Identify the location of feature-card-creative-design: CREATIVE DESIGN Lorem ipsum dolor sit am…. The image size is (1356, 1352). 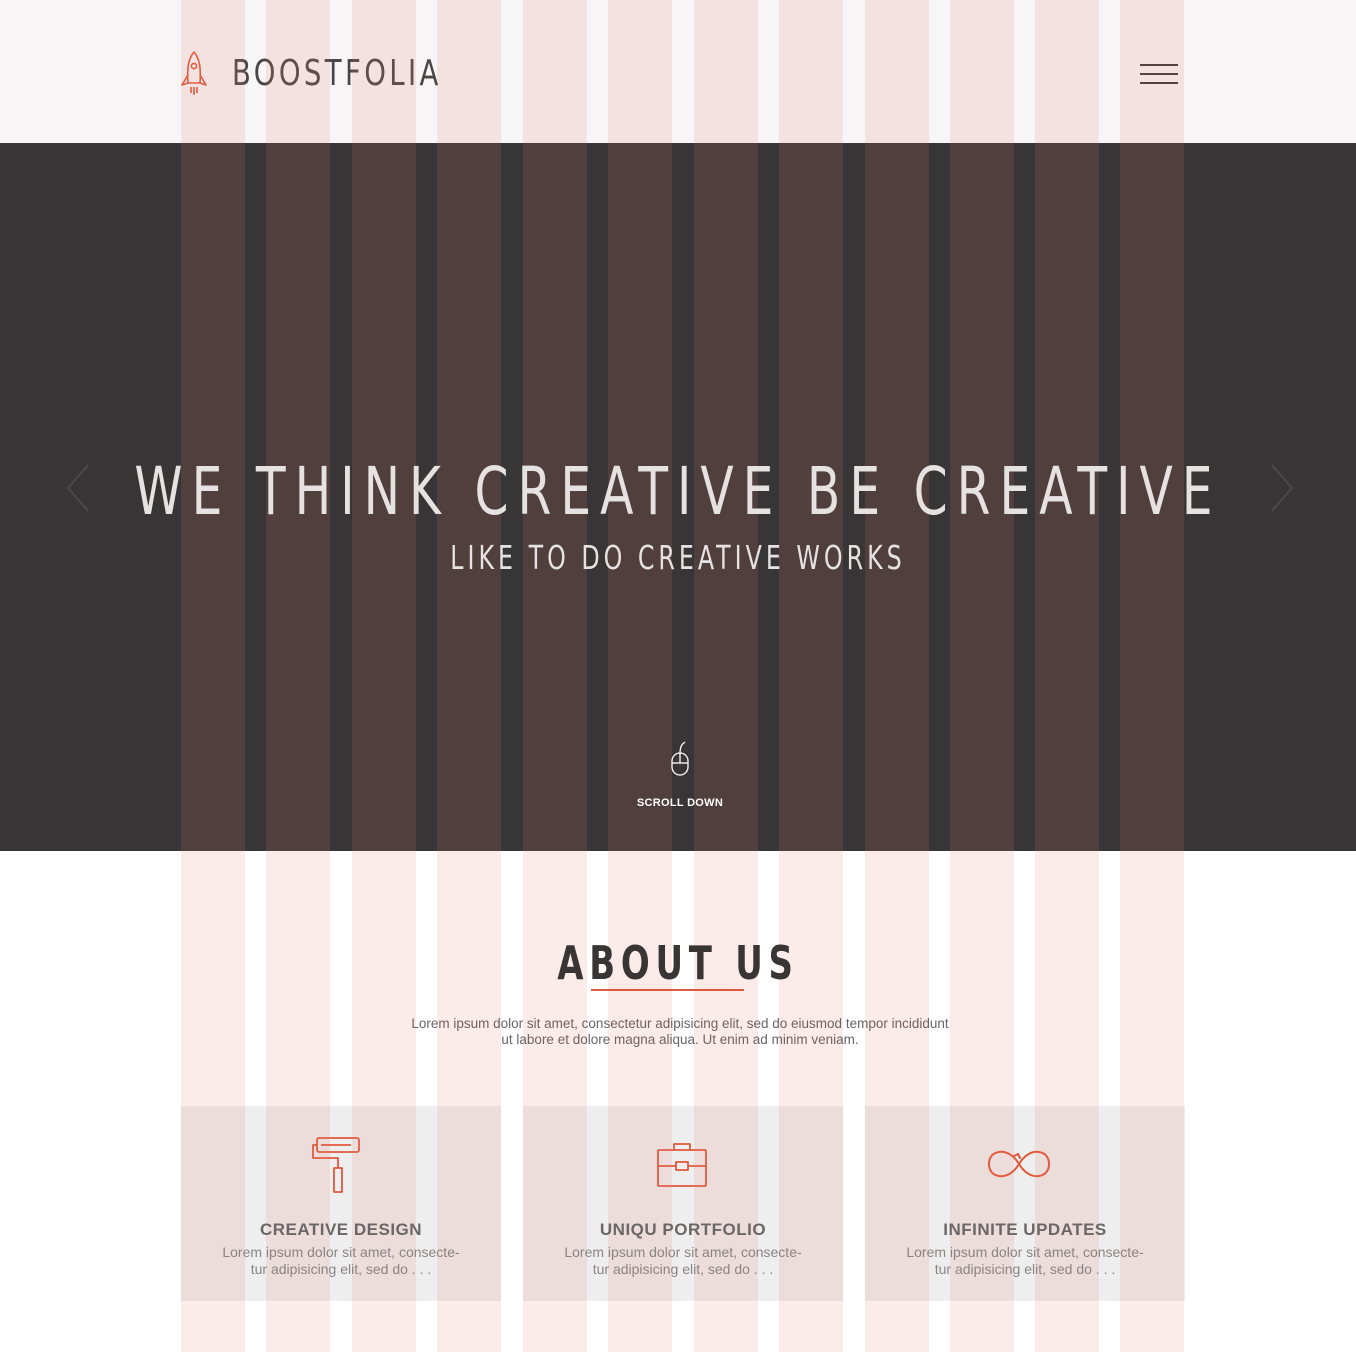
(341, 1203).